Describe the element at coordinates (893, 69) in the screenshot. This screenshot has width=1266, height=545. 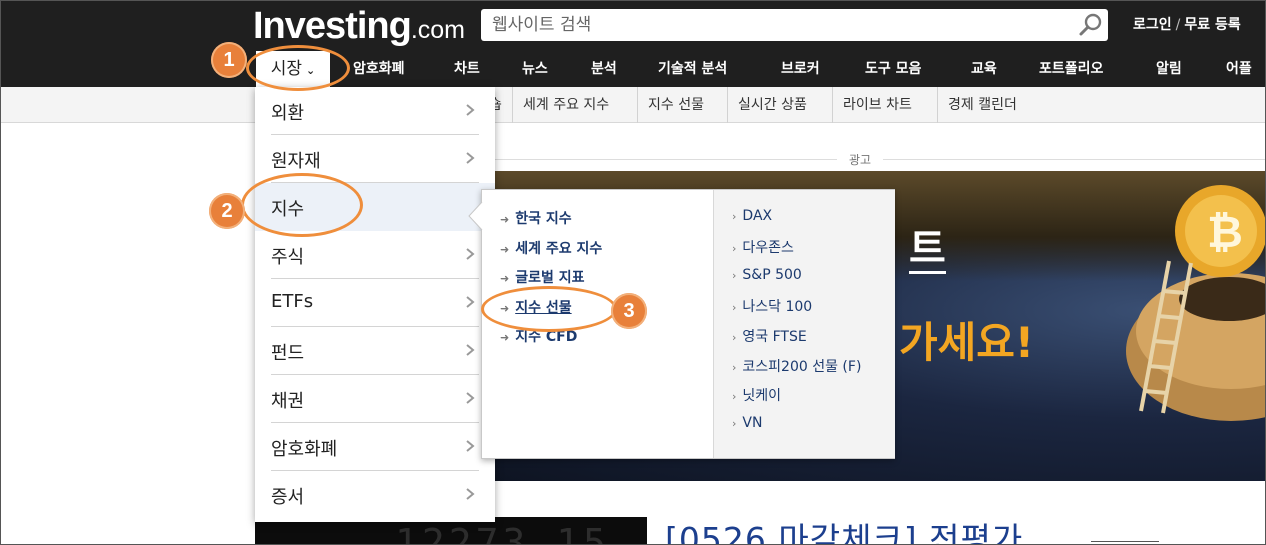
I see `nav-tools: 도구 모음` at that location.